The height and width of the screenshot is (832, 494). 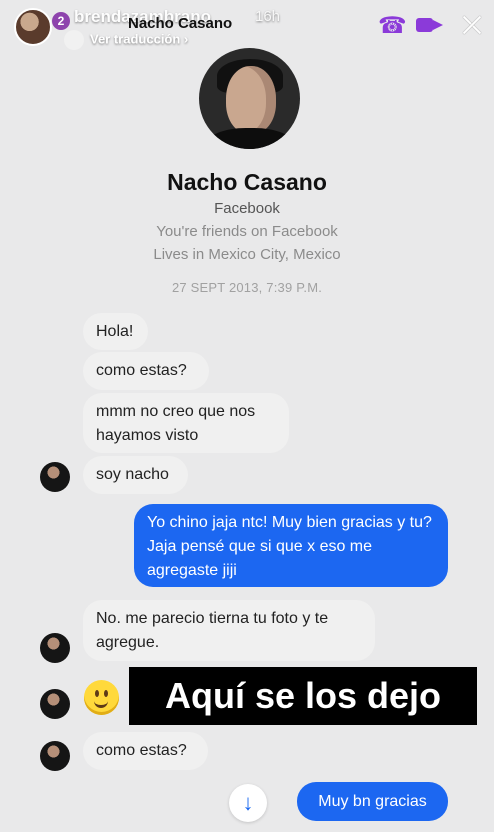 I want to click on translation-dot-icon, so click(x=74, y=40).